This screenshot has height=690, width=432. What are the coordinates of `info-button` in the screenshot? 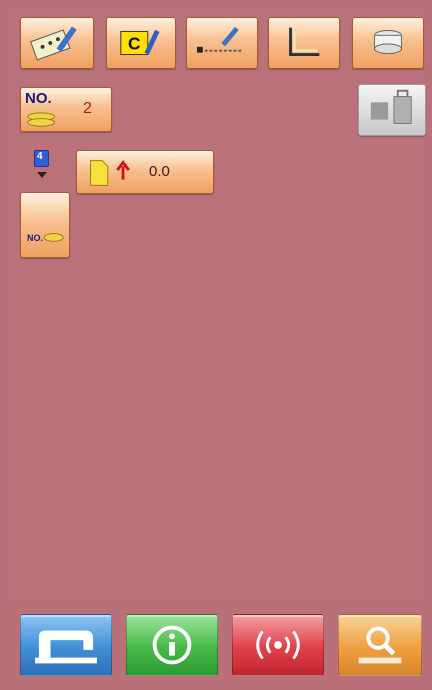 It's located at (172, 645).